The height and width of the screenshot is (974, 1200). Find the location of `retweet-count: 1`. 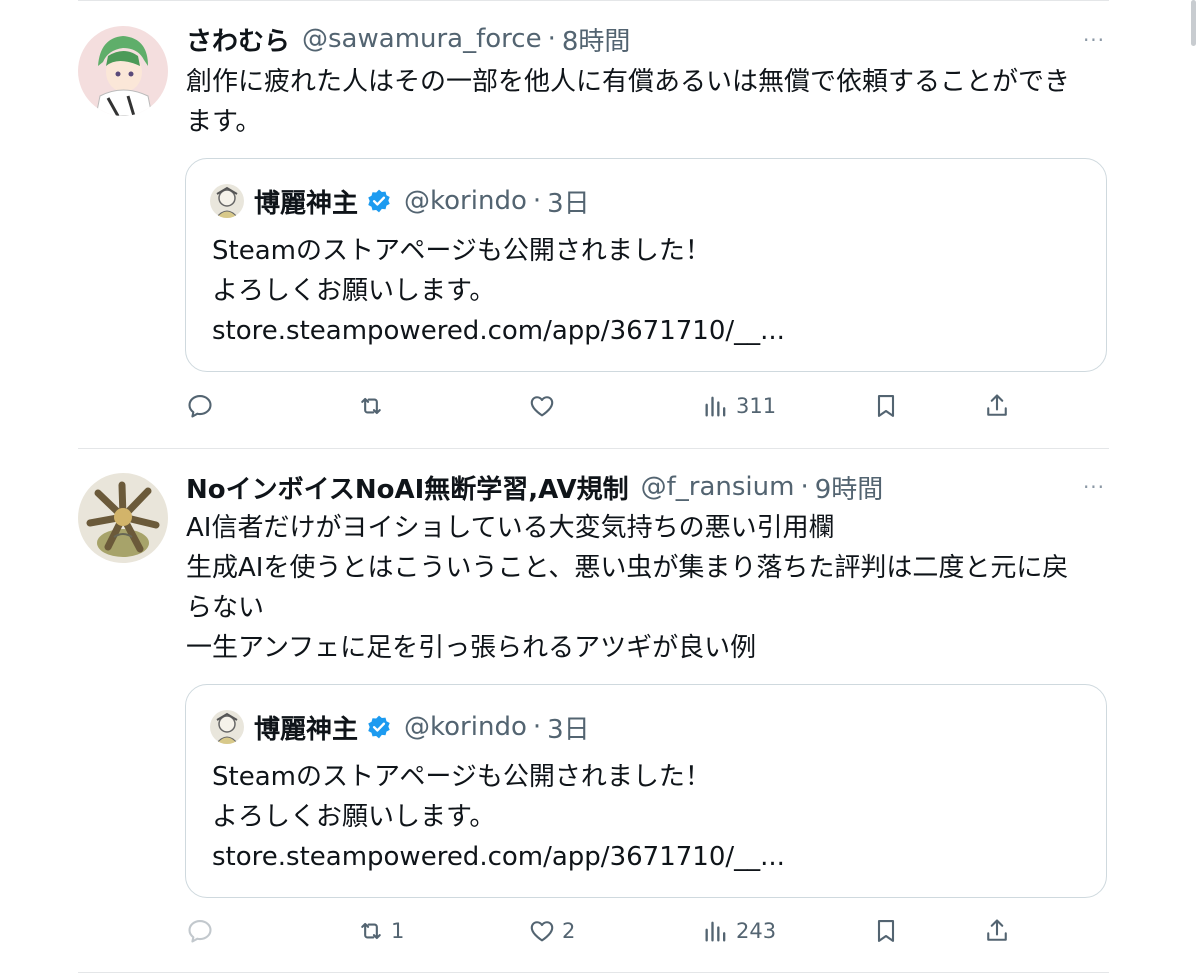

retweet-count: 1 is located at coordinates (398, 931).